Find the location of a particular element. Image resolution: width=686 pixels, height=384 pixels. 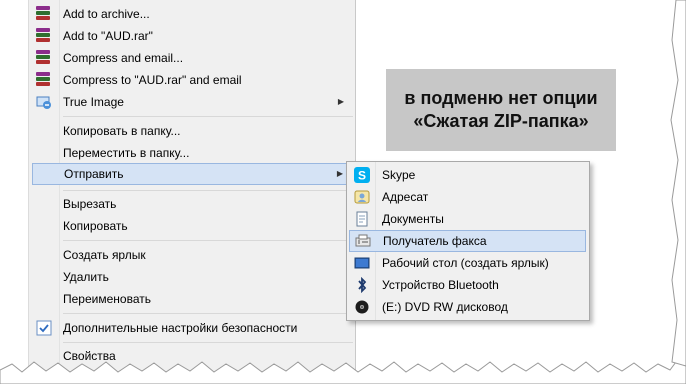

submenu-item-skype: S Skype is located at coordinates (467, 175).